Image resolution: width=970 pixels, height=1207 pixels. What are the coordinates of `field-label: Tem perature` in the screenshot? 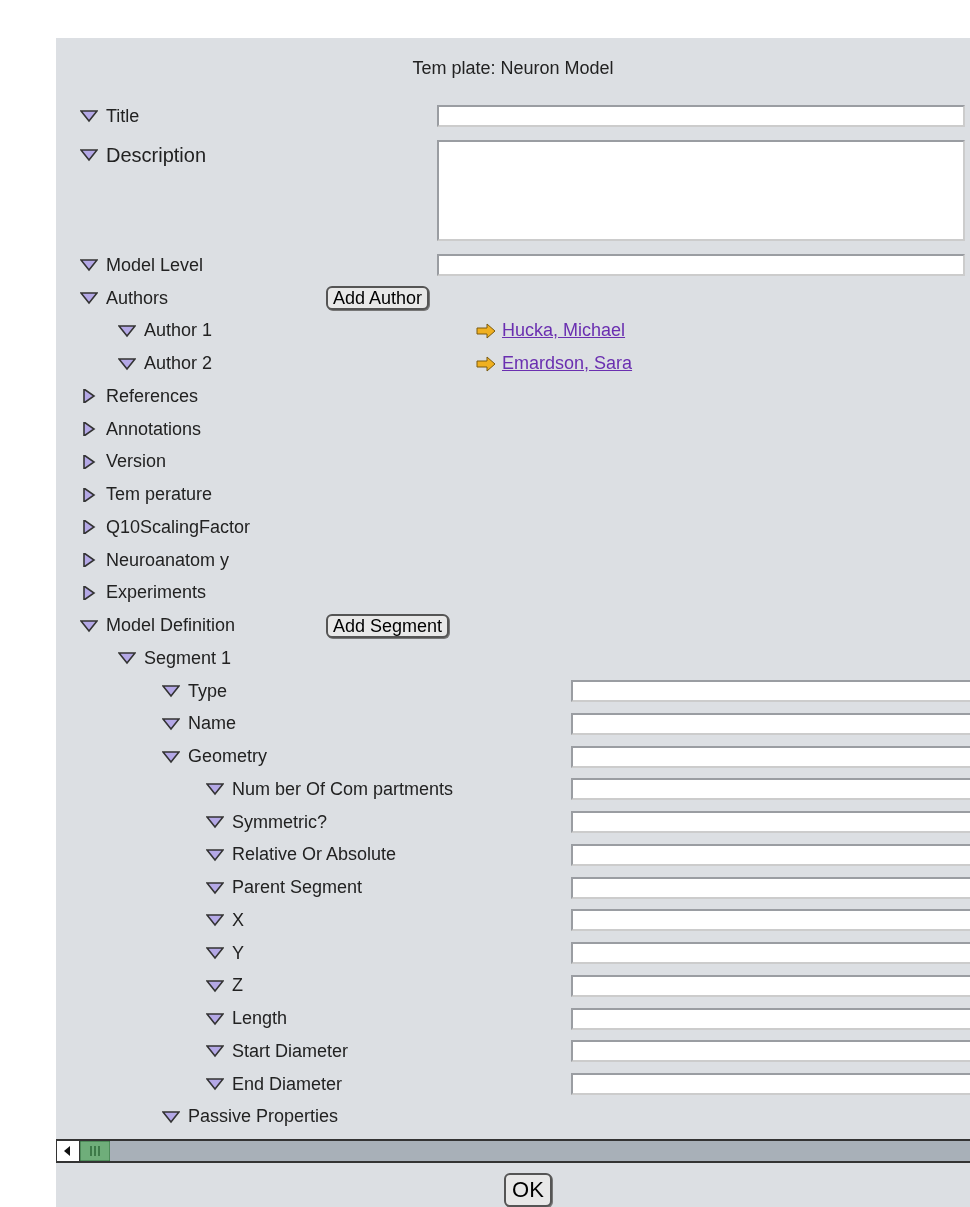 It's located at (159, 495).